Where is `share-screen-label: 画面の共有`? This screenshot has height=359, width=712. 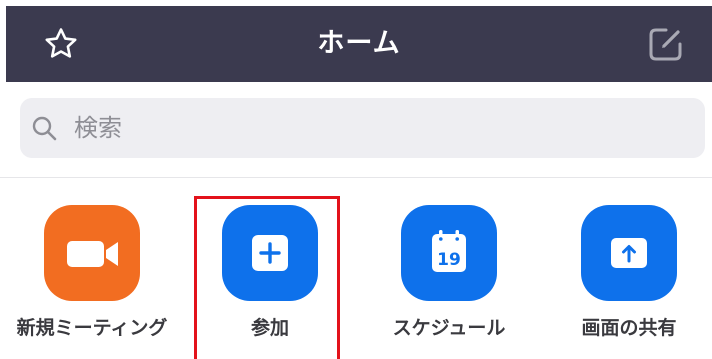
share-screen-label: 画面の共有 is located at coordinates (629, 328).